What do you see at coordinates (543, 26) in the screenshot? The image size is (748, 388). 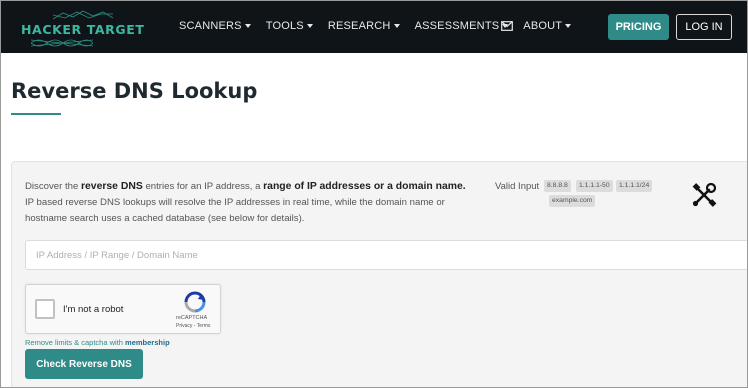 I see `menu-about-label: ABOUT` at bounding box center [543, 26].